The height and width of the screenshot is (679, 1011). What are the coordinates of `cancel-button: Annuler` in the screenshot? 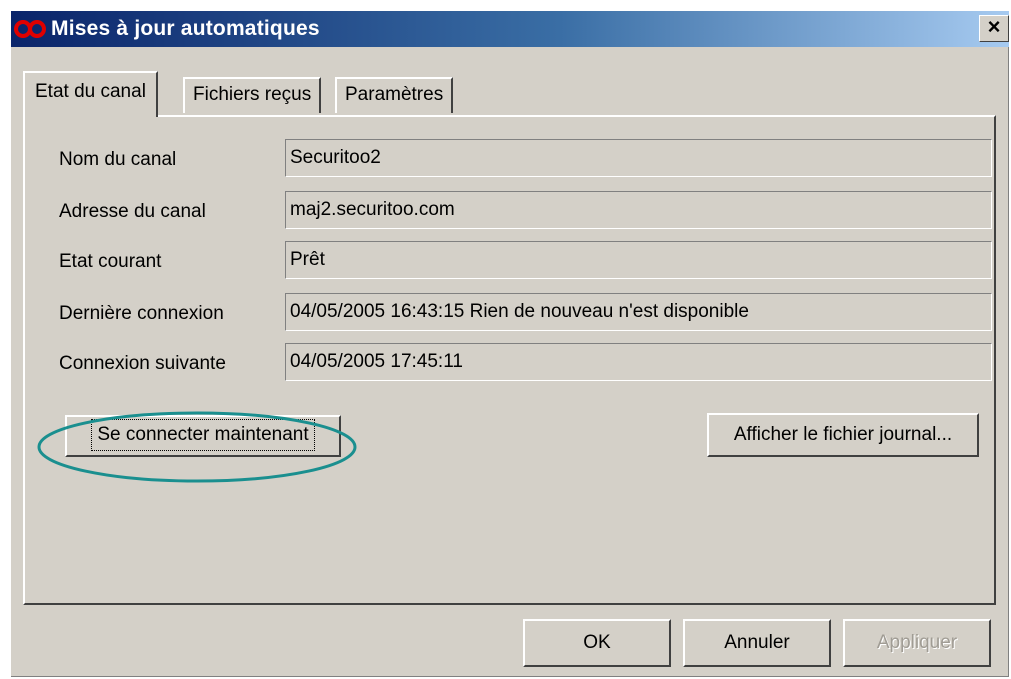 It's located at (757, 643).